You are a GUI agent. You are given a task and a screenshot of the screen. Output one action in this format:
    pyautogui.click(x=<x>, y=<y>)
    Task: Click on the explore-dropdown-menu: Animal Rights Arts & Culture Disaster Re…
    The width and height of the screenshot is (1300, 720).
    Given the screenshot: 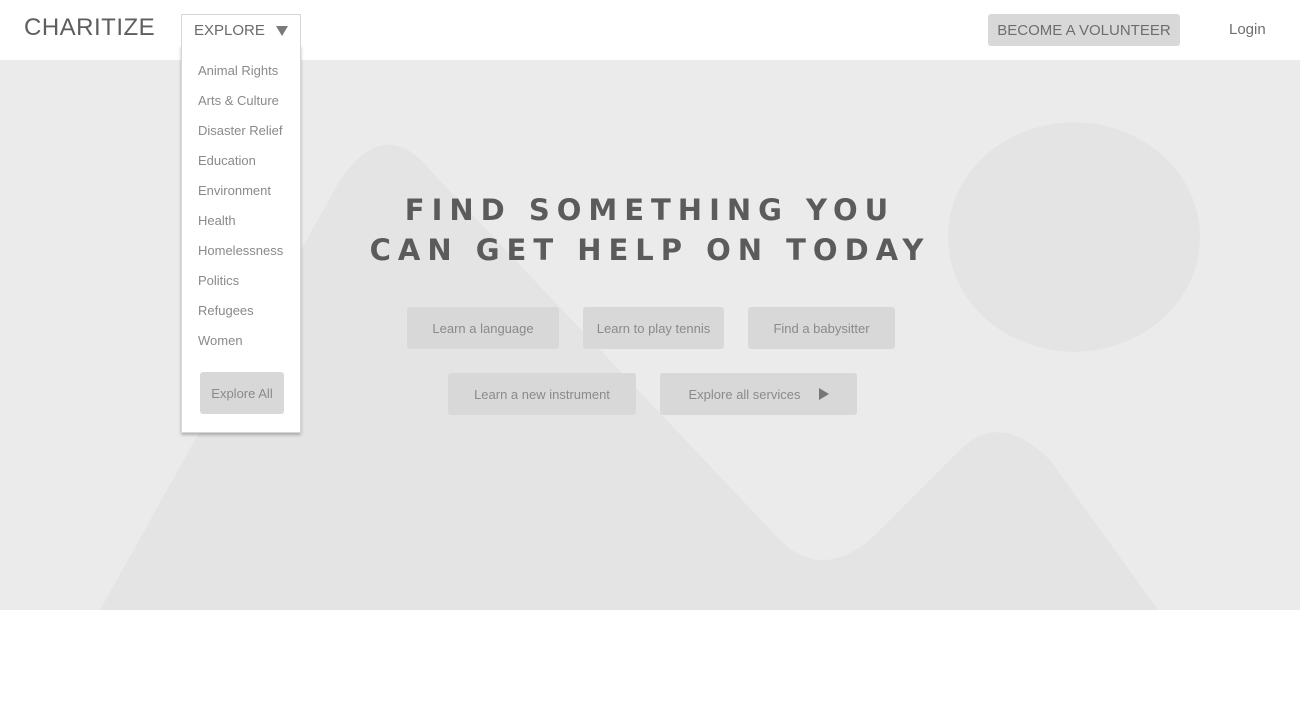 What is the action you would take?
    pyautogui.click(x=241, y=239)
    